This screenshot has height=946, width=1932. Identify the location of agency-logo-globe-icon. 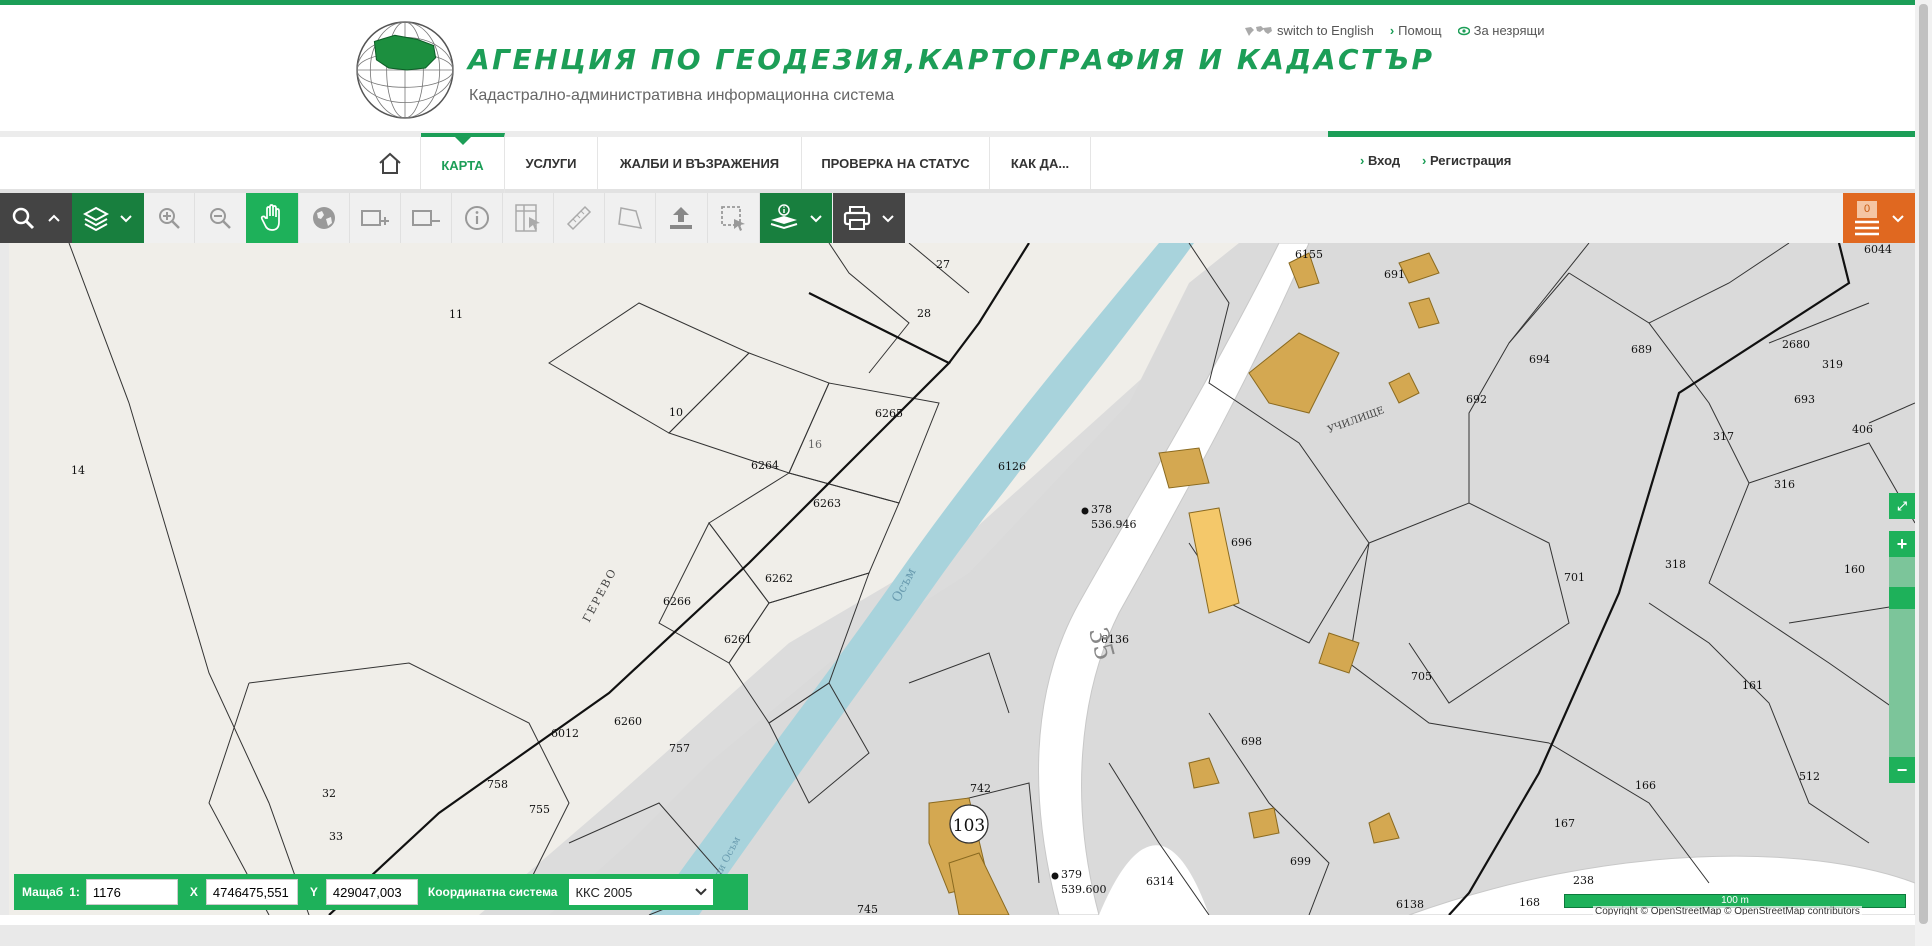
(405, 70).